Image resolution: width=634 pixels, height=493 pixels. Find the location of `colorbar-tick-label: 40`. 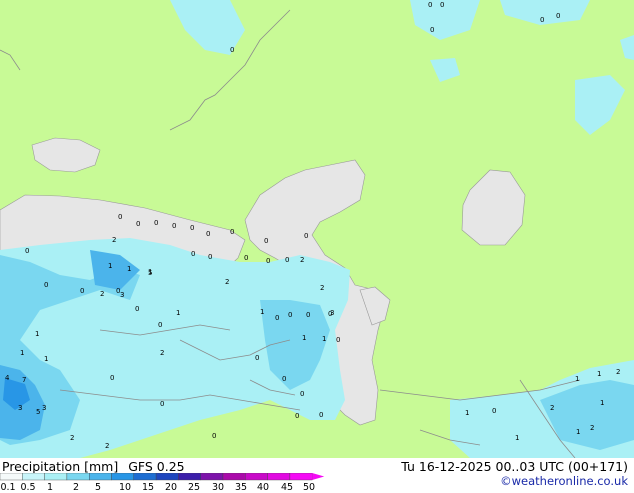

colorbar-tick-label: 40 is located at coordinates (263, 487).